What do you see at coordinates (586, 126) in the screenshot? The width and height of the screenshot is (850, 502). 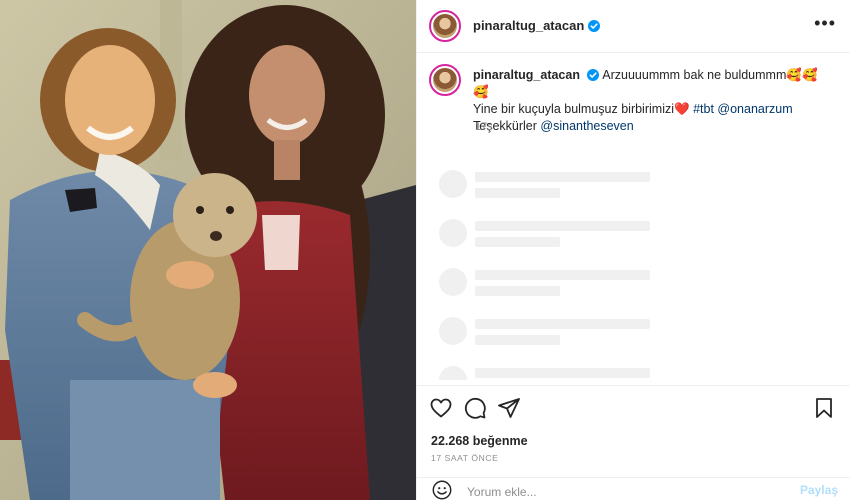 I see `mention-link-sinantheseven: @sinantheseven` at bounding box center [586, 126].